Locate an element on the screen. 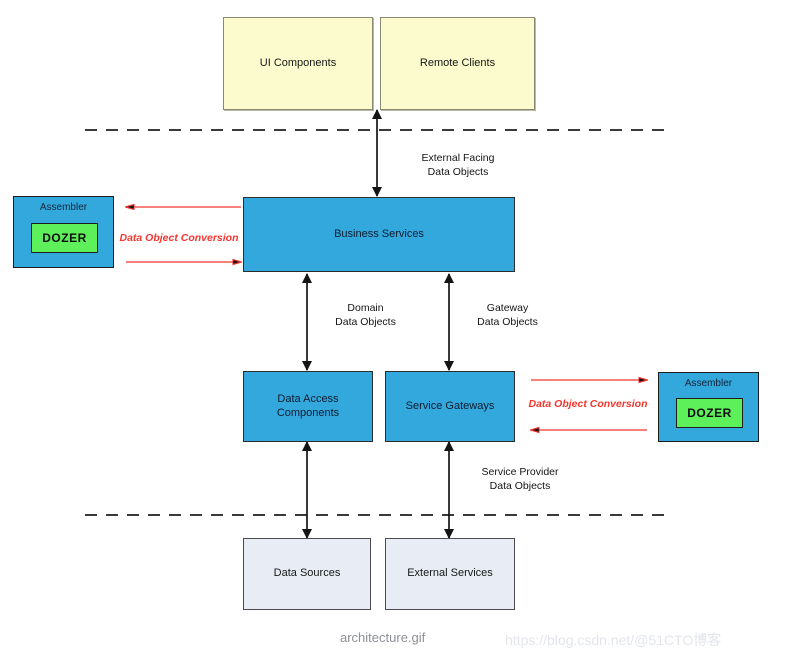 The image size is (789, 659). label-right-data-object-conversion: Data Object Conversion is located at coordinates (588, 404).